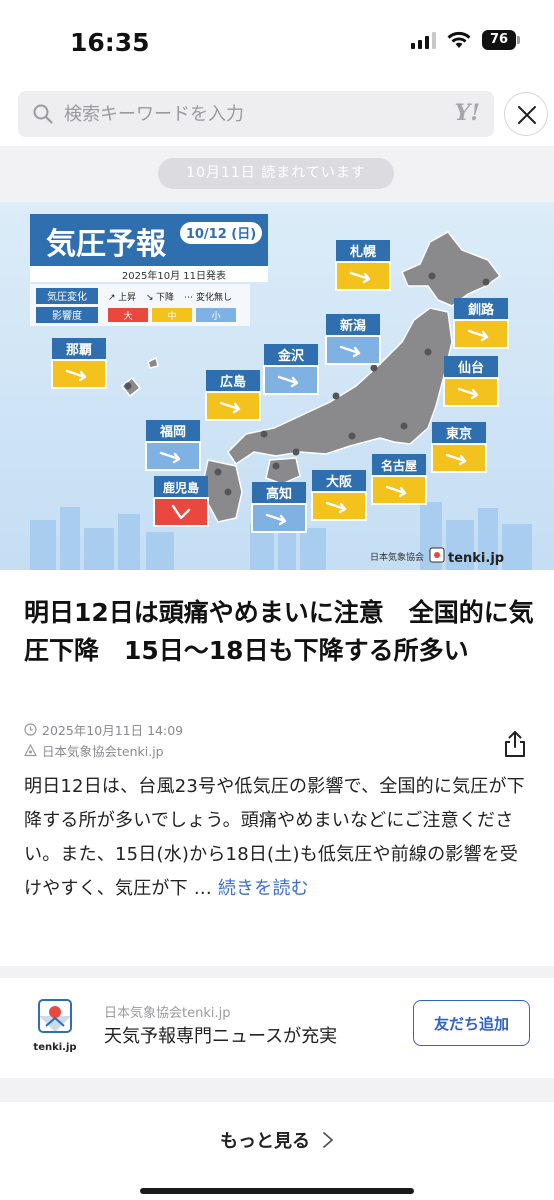  Describe the element at coordinates (221, 1036) in the screenshot. I see `publisher-description: 天気予報専門ニュースが充実` at that location.